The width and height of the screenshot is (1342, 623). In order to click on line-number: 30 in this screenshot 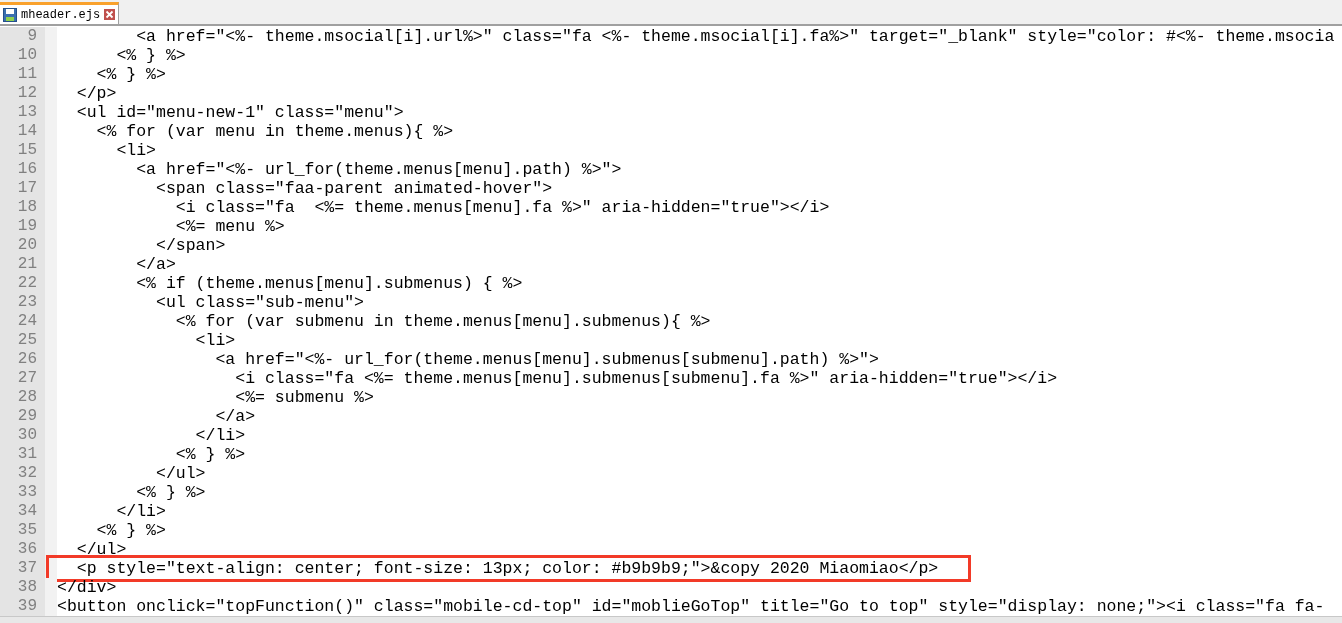, I will do `click(28, 435)`.